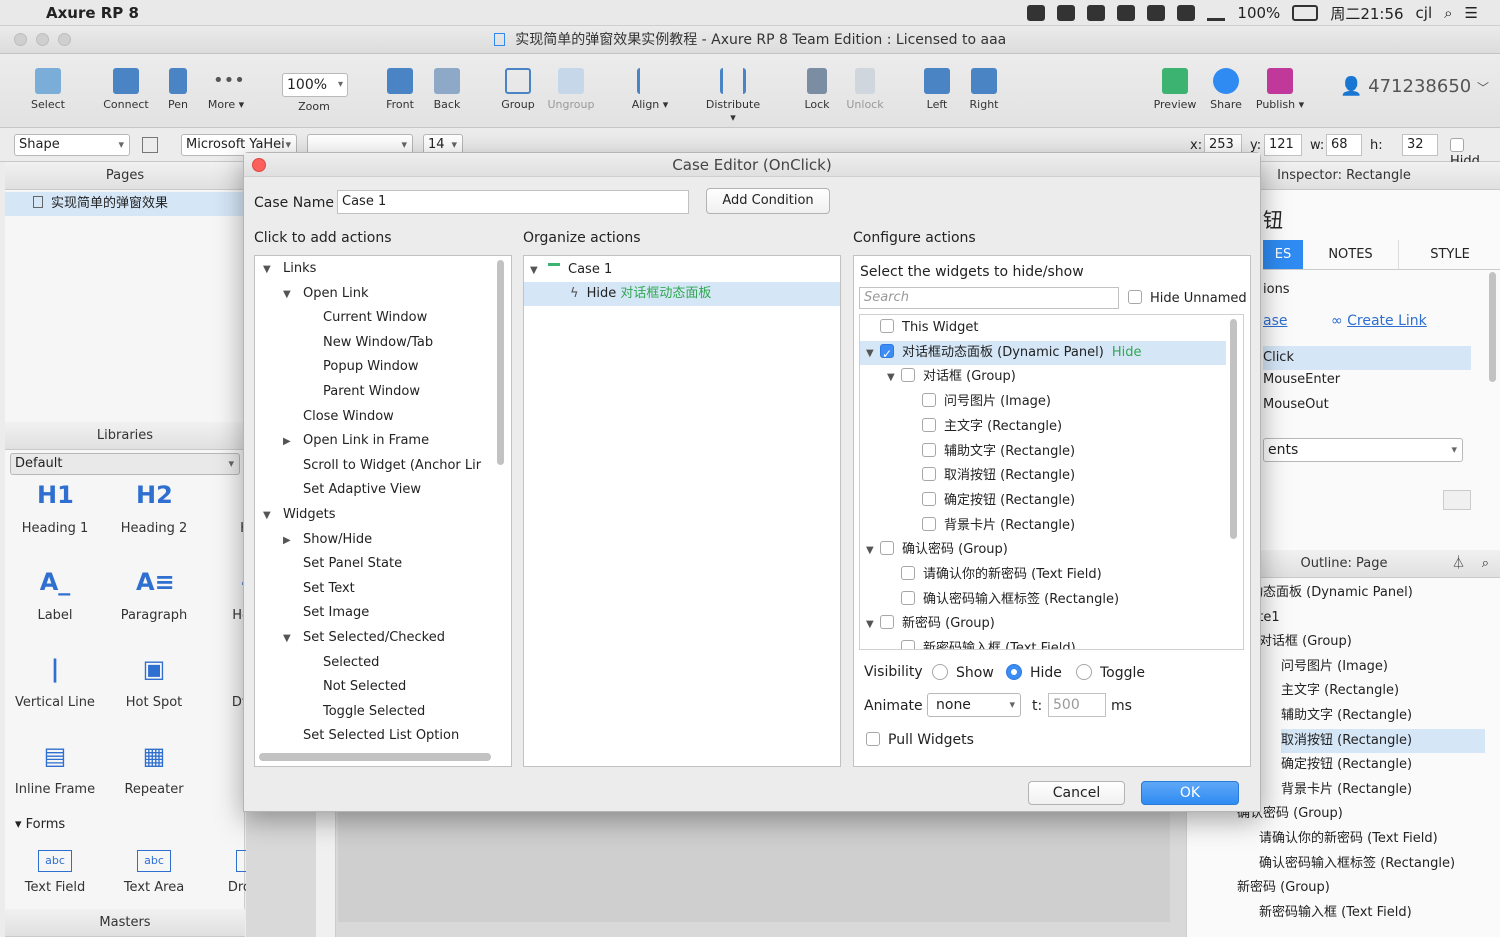  I want to click on cloud-icon, so click(1186, 13).